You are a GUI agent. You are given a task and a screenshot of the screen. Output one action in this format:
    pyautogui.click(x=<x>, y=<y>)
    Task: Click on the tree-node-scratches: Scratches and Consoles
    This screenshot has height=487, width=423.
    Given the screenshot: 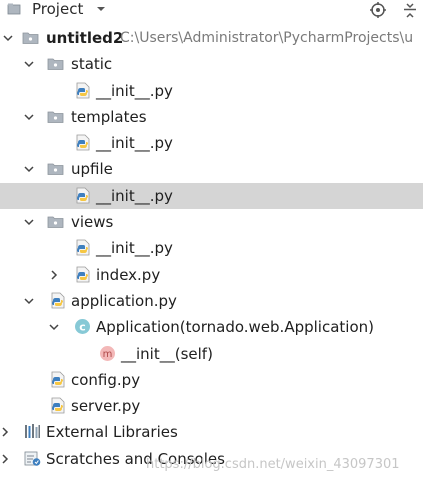 What is the action you would take?
    pyautogui.click(x=211, y=459)
    